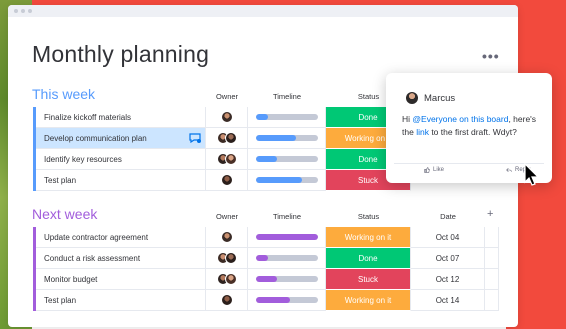 This screenshot has height=329, width=566. I want to click on comment-actions: Like Reply, so click(469, 170).